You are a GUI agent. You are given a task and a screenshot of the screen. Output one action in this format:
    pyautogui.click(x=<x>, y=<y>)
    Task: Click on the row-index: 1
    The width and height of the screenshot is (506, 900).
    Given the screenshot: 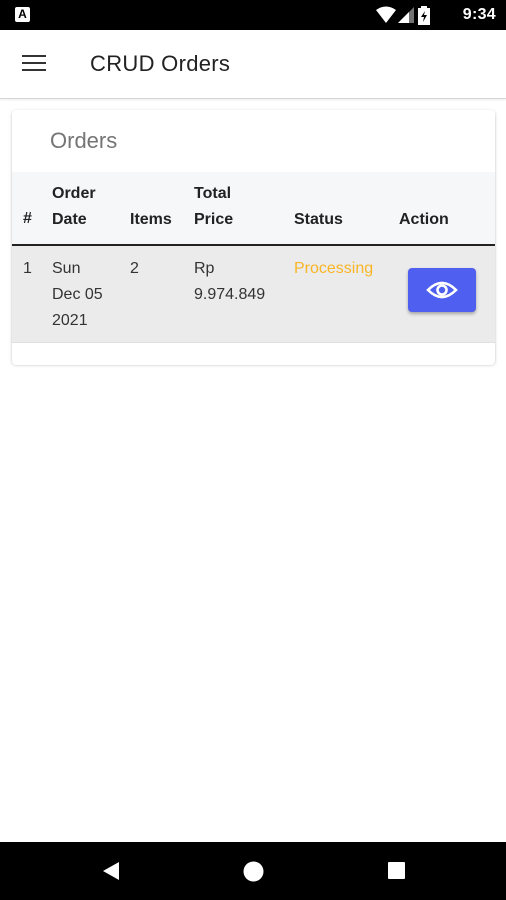 What is the action you would take?
    pyautogui.click(x=27, y=268)
    